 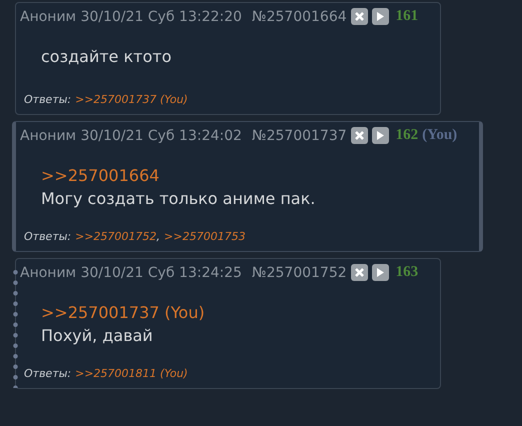 I want to click on post-number: №257001664, so click(x=299, y=16).